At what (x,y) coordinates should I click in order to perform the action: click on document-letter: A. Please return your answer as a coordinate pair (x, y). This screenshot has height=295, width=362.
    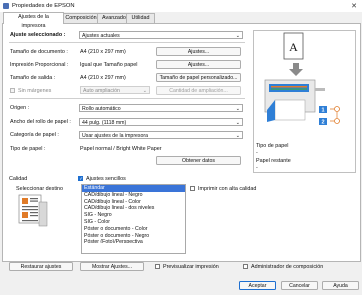
    Looking at the image, I should click on (293, 47).